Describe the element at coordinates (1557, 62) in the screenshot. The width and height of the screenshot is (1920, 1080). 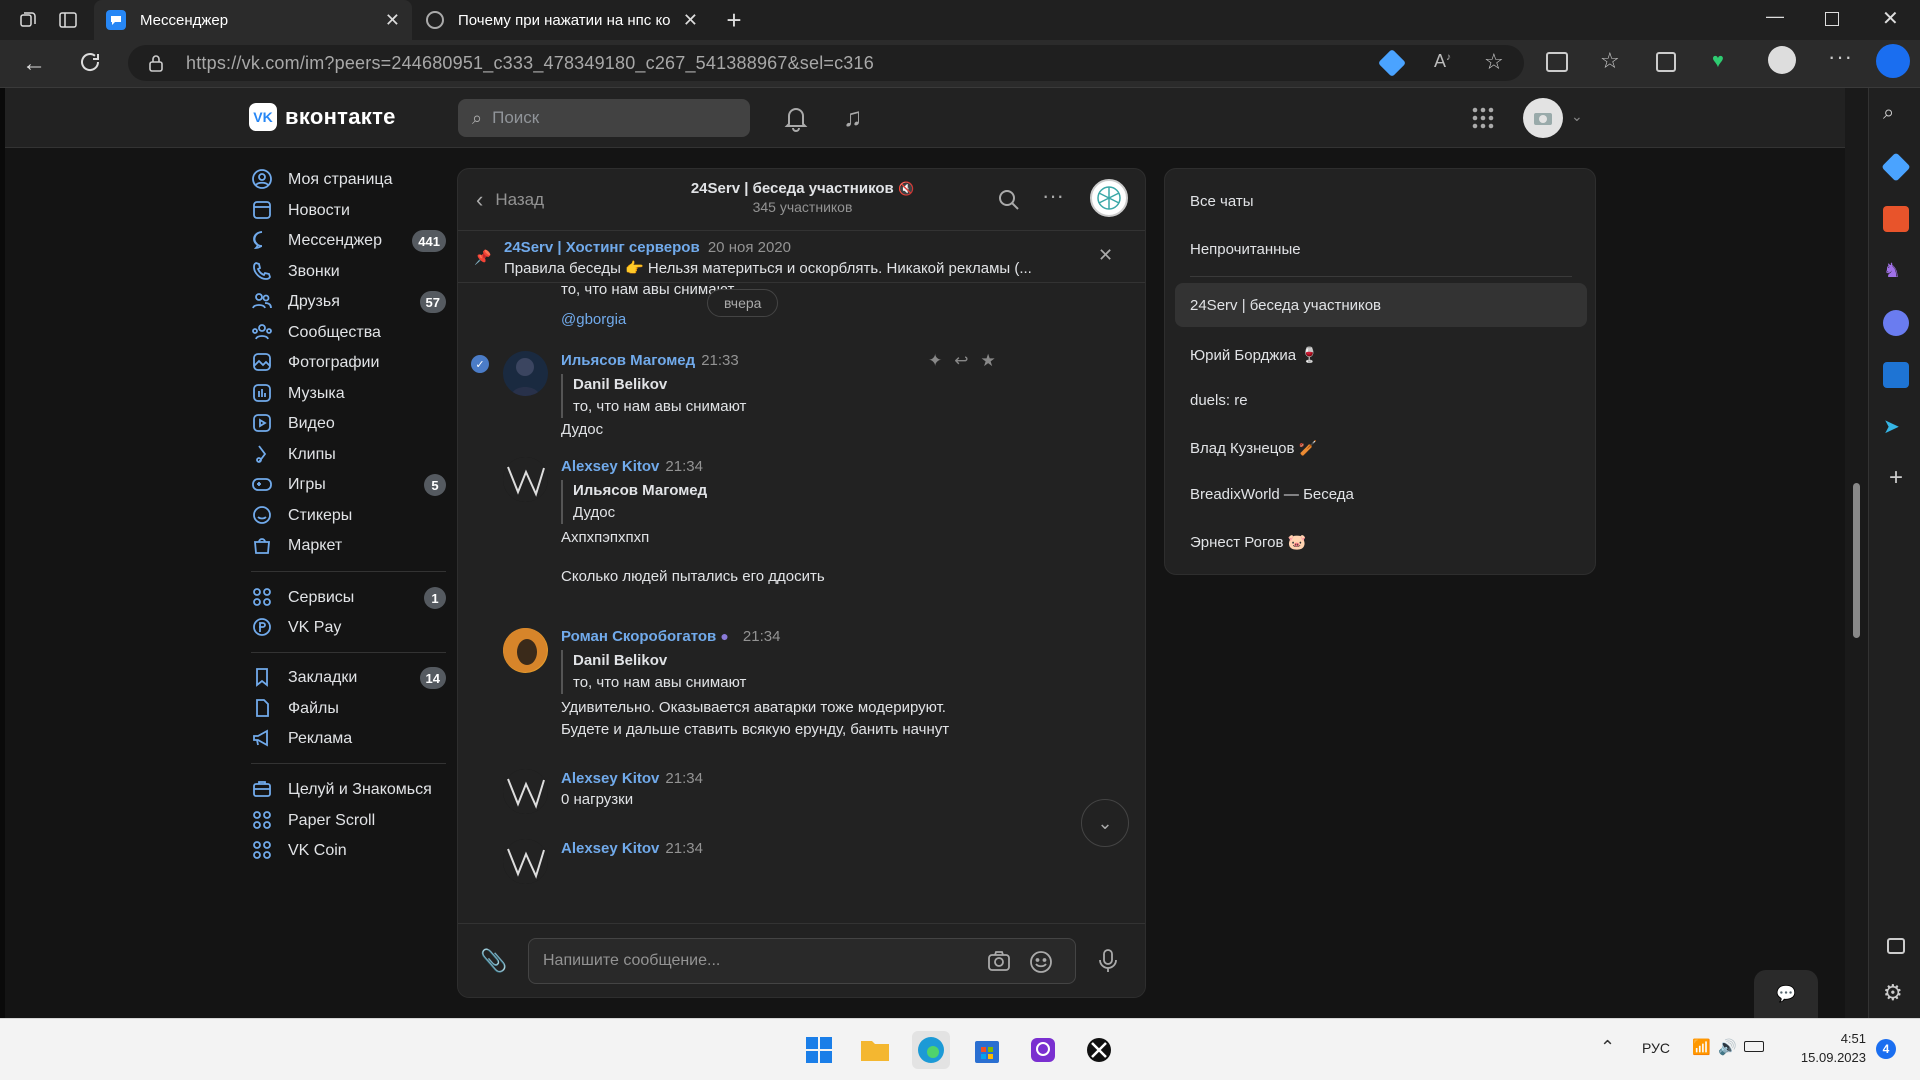
I see `split-screen-icon` at that location.